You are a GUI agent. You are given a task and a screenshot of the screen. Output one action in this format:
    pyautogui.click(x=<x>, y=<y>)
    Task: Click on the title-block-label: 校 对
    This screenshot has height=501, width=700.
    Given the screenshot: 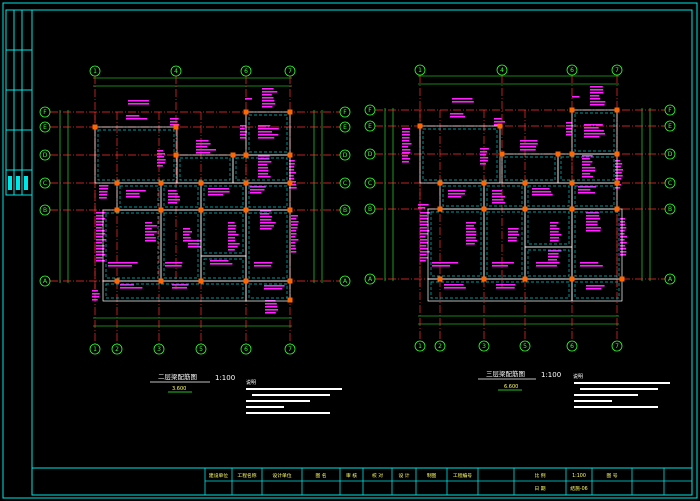 What is the action you would take?
    pyautogui.click(x=377, y=475)
    